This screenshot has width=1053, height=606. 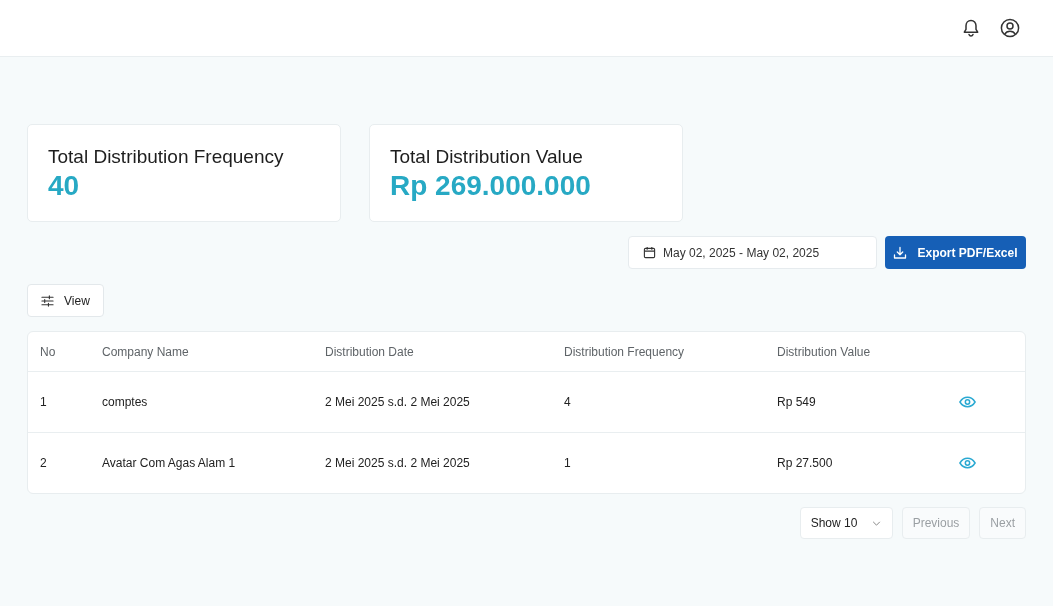 I want to click on view-button: View, so click(x=65, y=300).